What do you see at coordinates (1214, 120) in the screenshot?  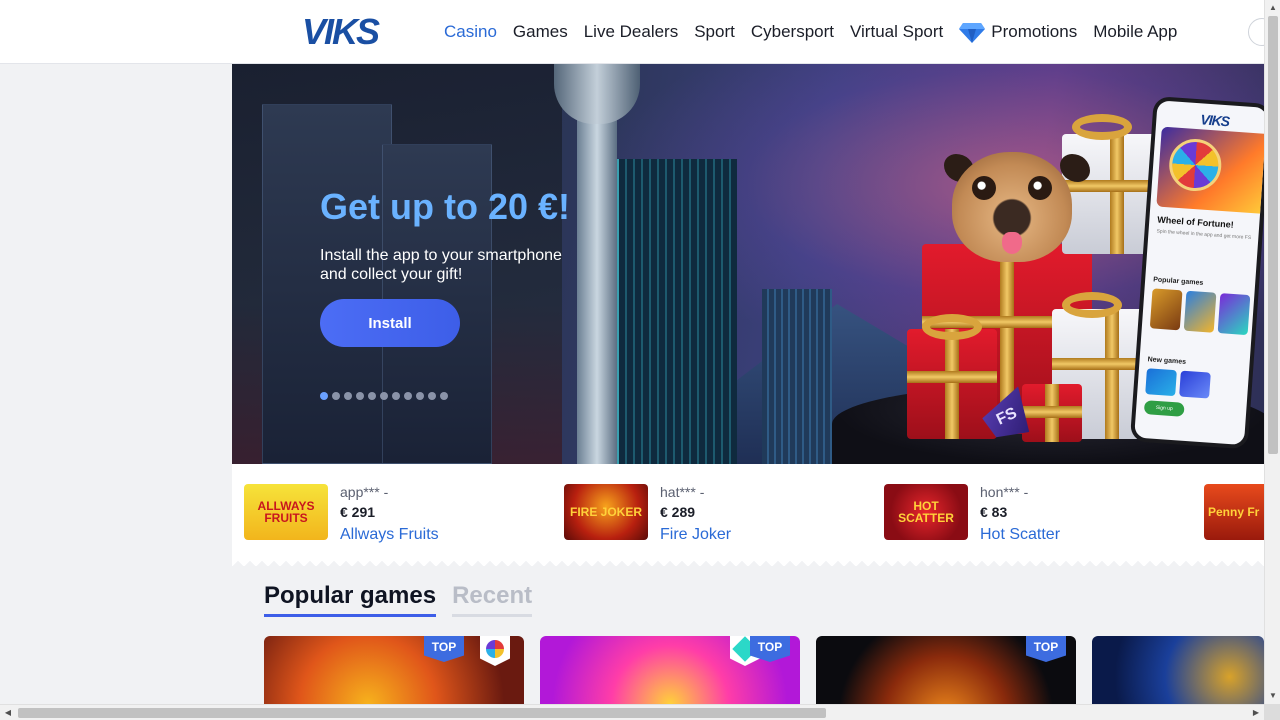 I see `phone-logo: VIKS` at bounding box center [1214, 120].